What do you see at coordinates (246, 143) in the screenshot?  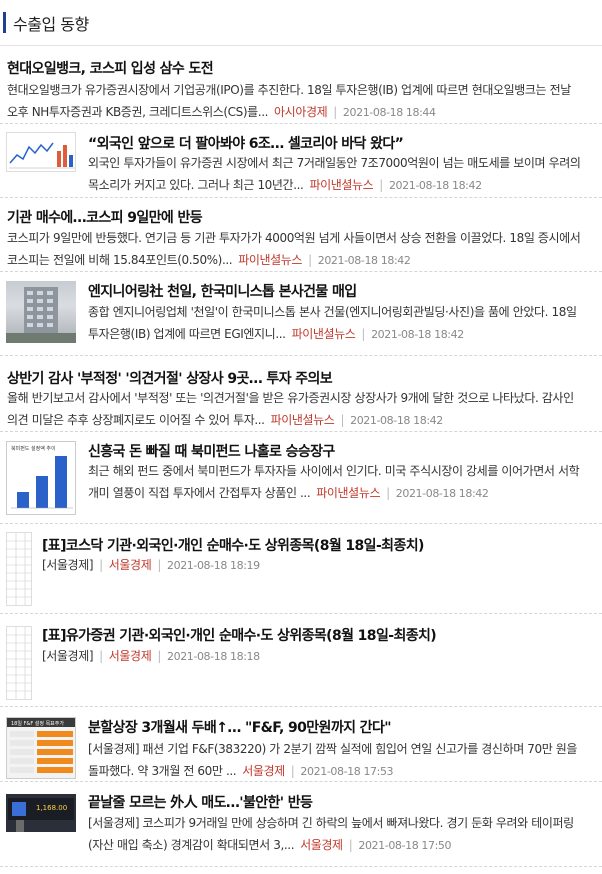 I see `news-headline: “외국인 앞으로 더 팔아봐야 6조… 셀코리아 바닥 왔다”` at bounding box center [246, 143].